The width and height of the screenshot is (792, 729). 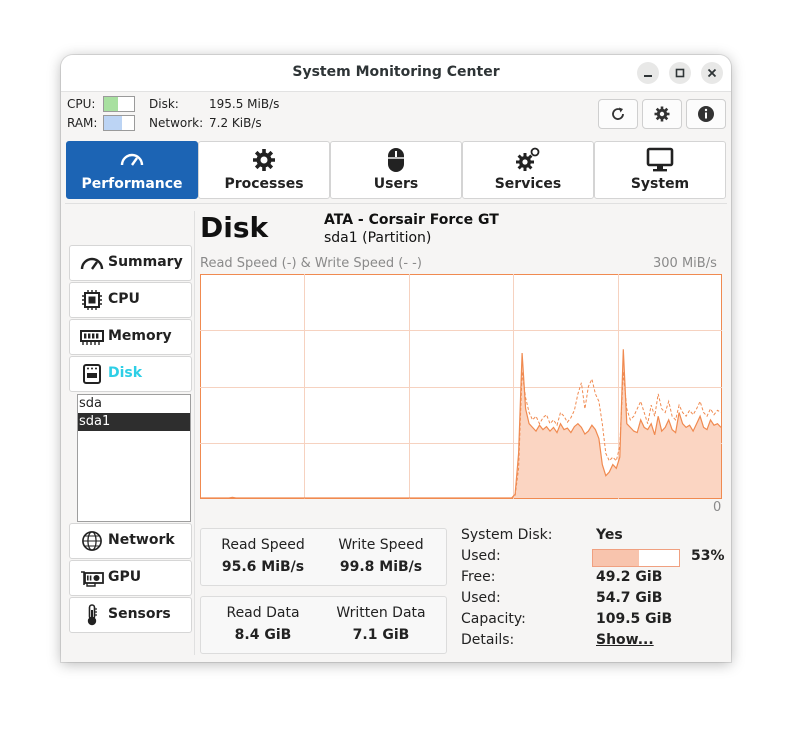 I want to click on page-title: Disk, so click(x=234, y=227).